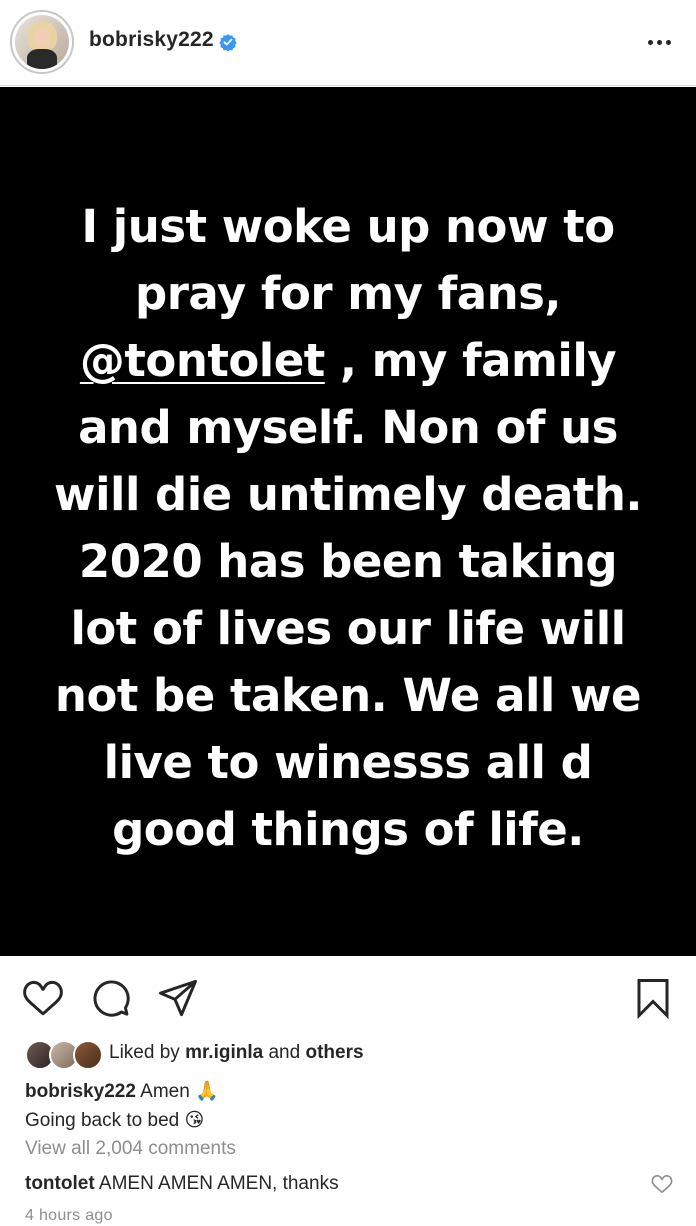  Describe the element at coordinates (653, 998) in the screenshot. I see `bookmark-icon` at that location.